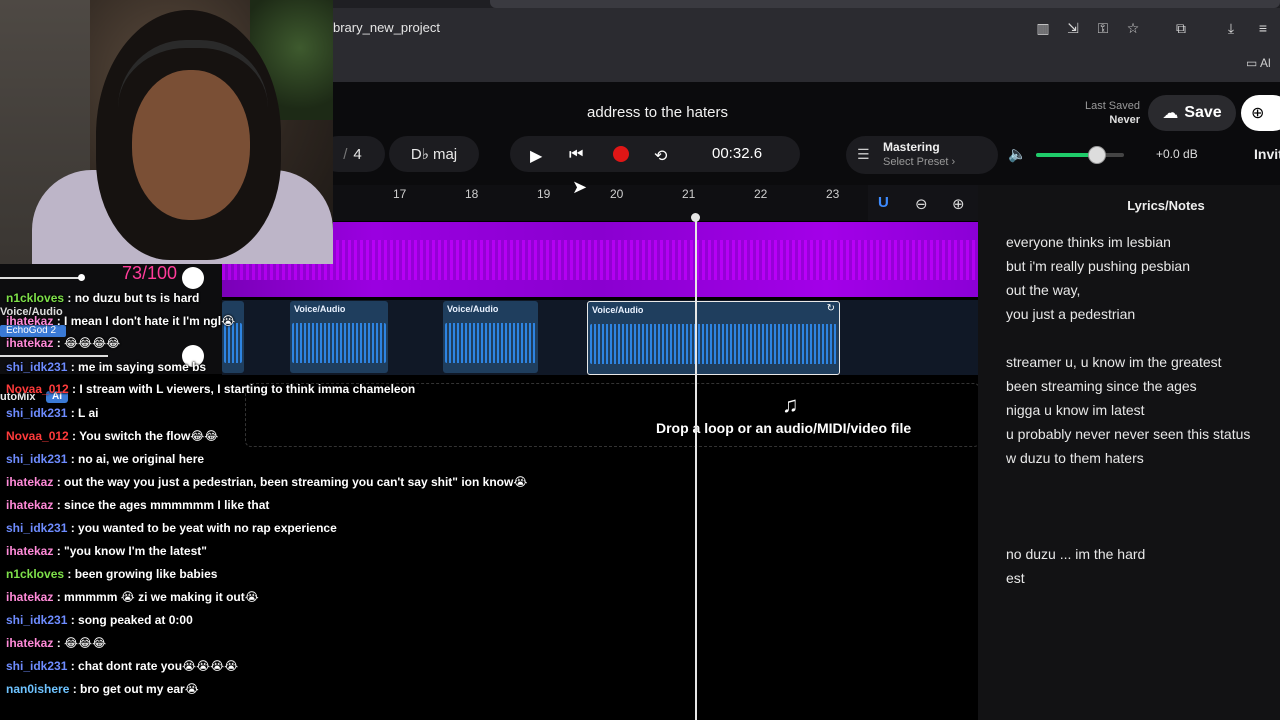 This screenshot has width=1280, height=720. I want to click on track-volume-knob, so click(193, 278).